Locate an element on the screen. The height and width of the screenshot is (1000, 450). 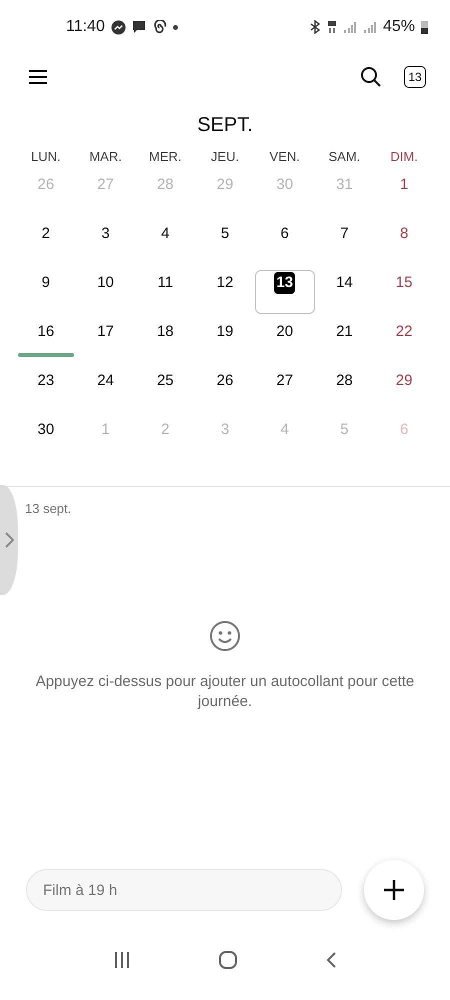
calendar-date: 29 is located at coordinates (404, 381).